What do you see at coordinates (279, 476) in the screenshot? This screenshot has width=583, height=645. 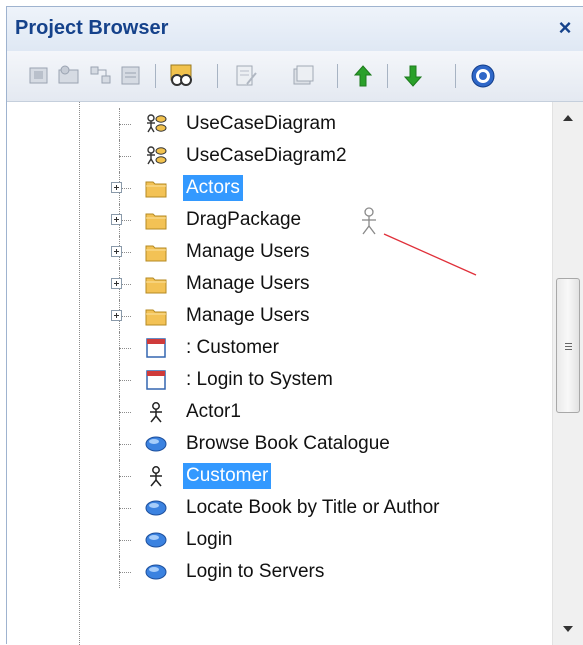 I see `tree-item: Customer` at bounding box center [279, 476].